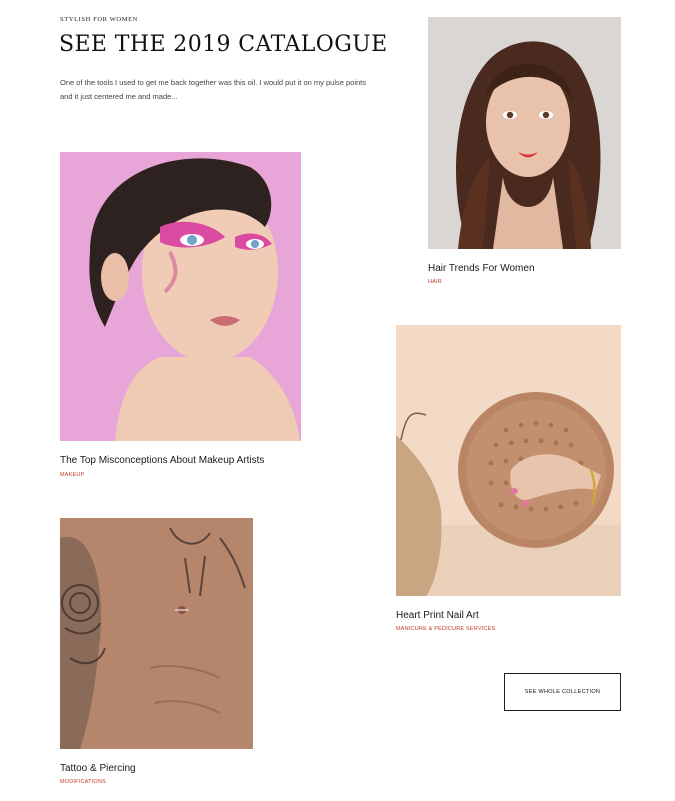 The image size is (675, 801). I want to click on see-whole-collection-button: SEE WHOLE COLLECTION, so click(562, 692).